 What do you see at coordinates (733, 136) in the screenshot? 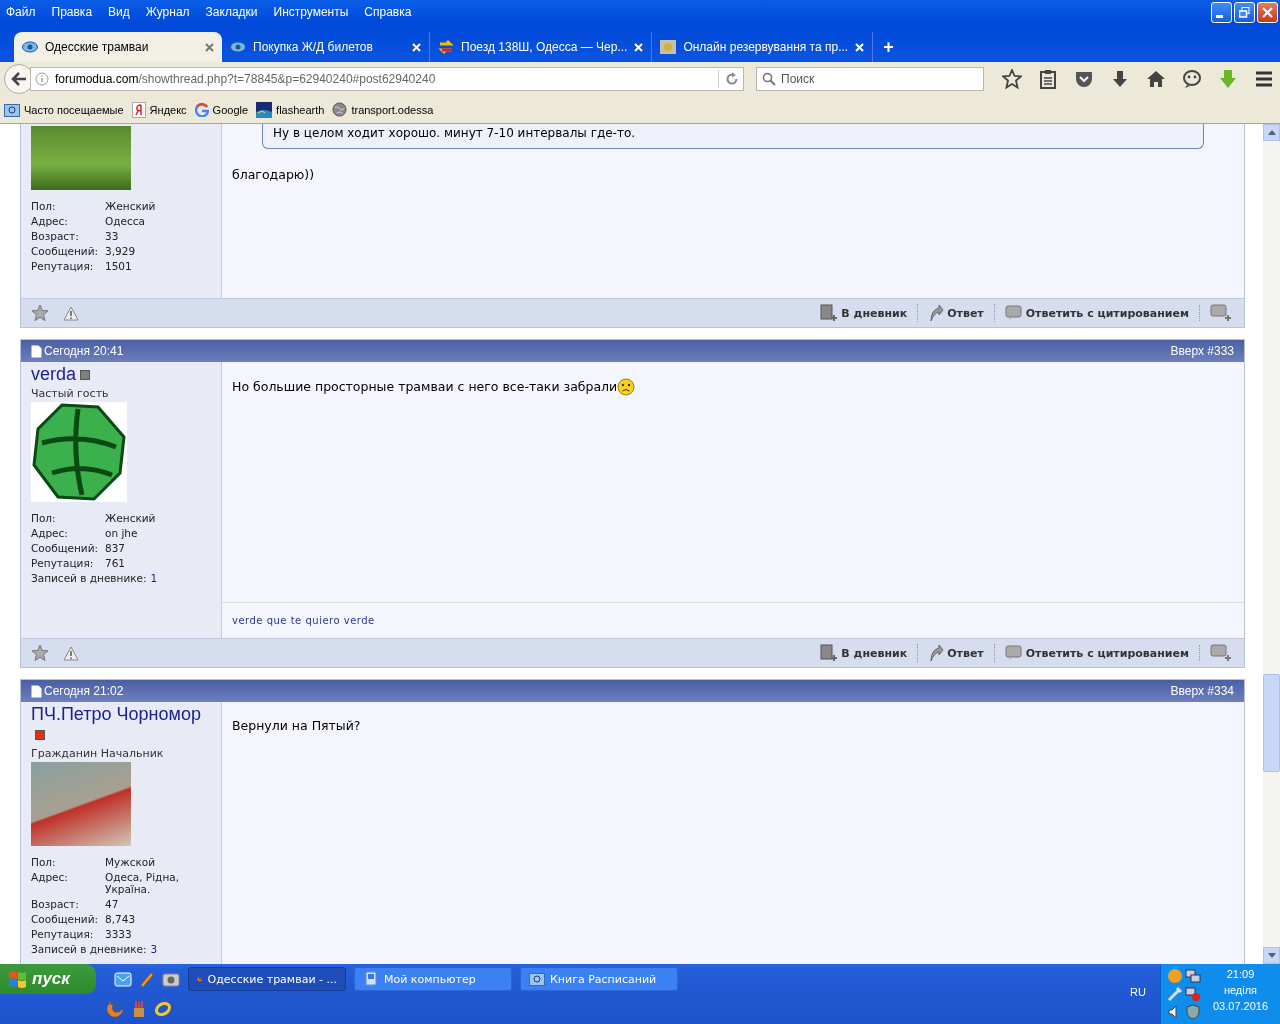
I see `quote-box: Ну в целом ходит хорошо. минут 7-10 интервалы где-то.` at bounding box center [733, 136].